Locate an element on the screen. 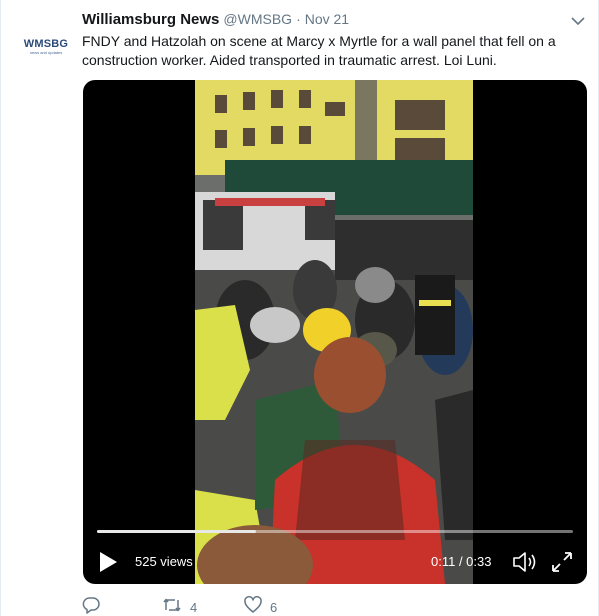  like-button: 6 is located at coordinates (260, 606).